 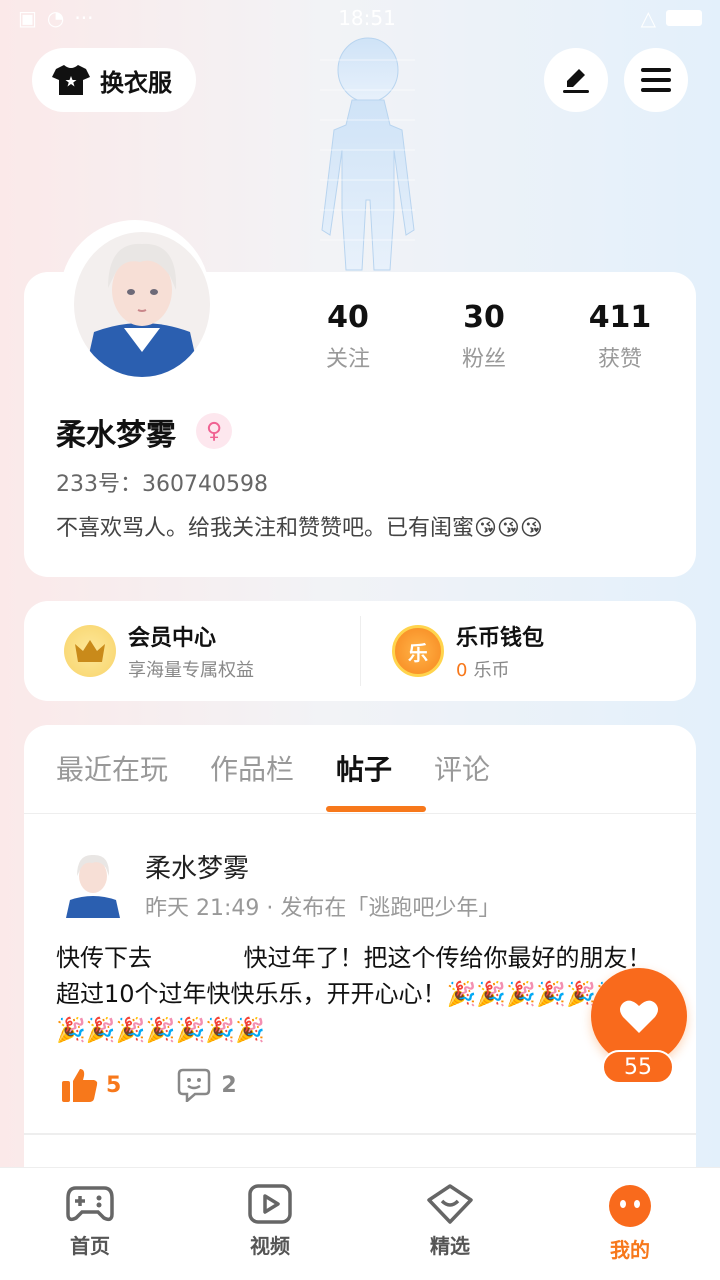 I want to click on vip-title: 会员中心, so click(x=172, y=638).